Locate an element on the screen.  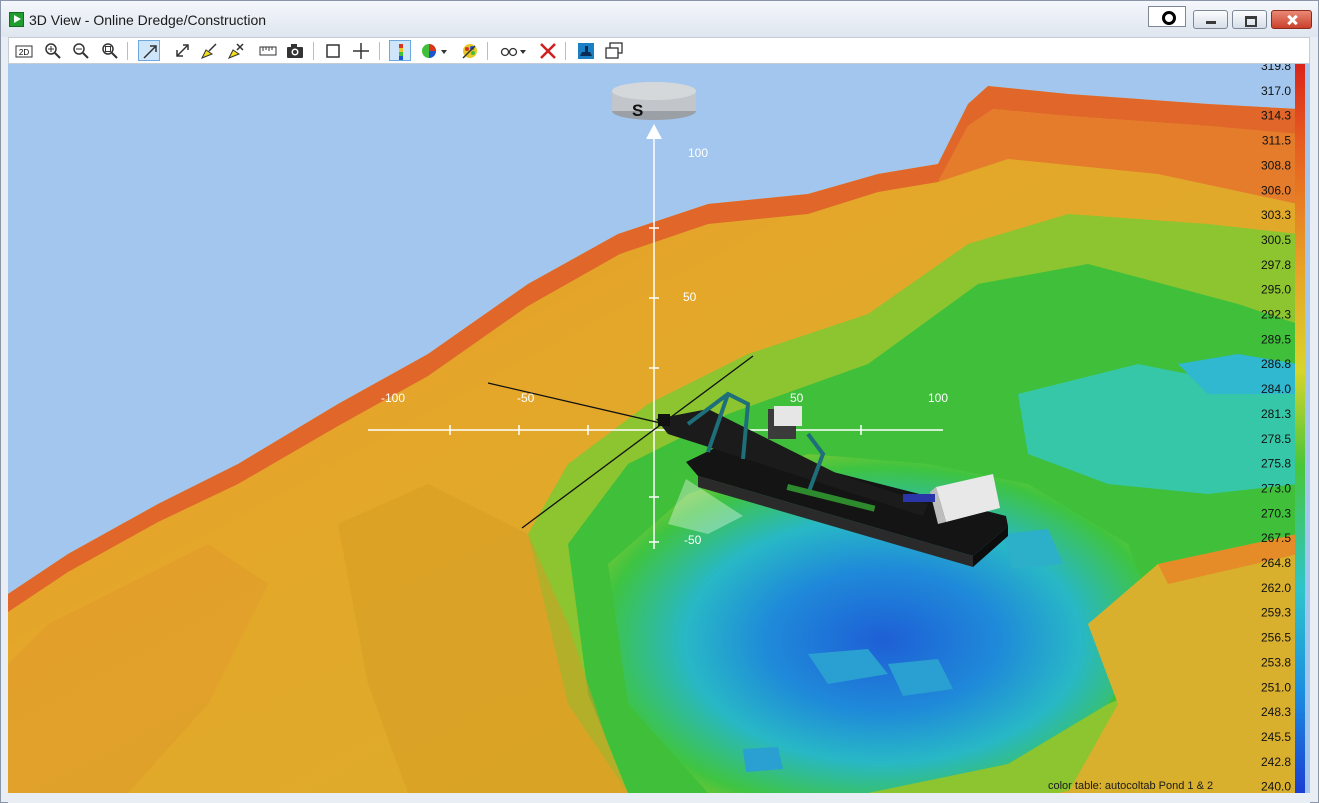
color-scale-value: 240.0 is located at coordinates (1276, 786).